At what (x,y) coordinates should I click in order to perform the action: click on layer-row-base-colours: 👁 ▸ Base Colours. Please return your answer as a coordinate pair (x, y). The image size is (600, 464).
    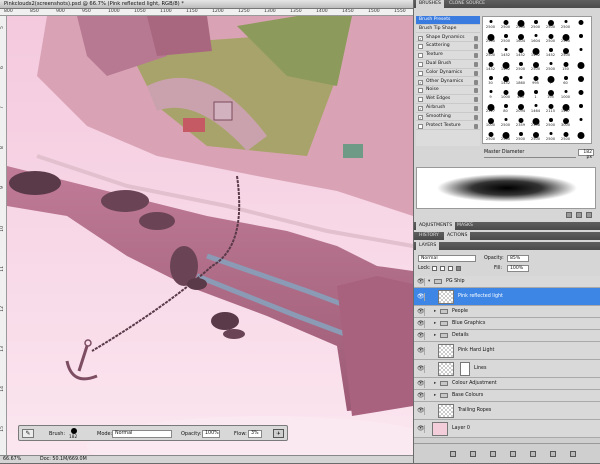
    Looking at the image, I should click on (507, 396).